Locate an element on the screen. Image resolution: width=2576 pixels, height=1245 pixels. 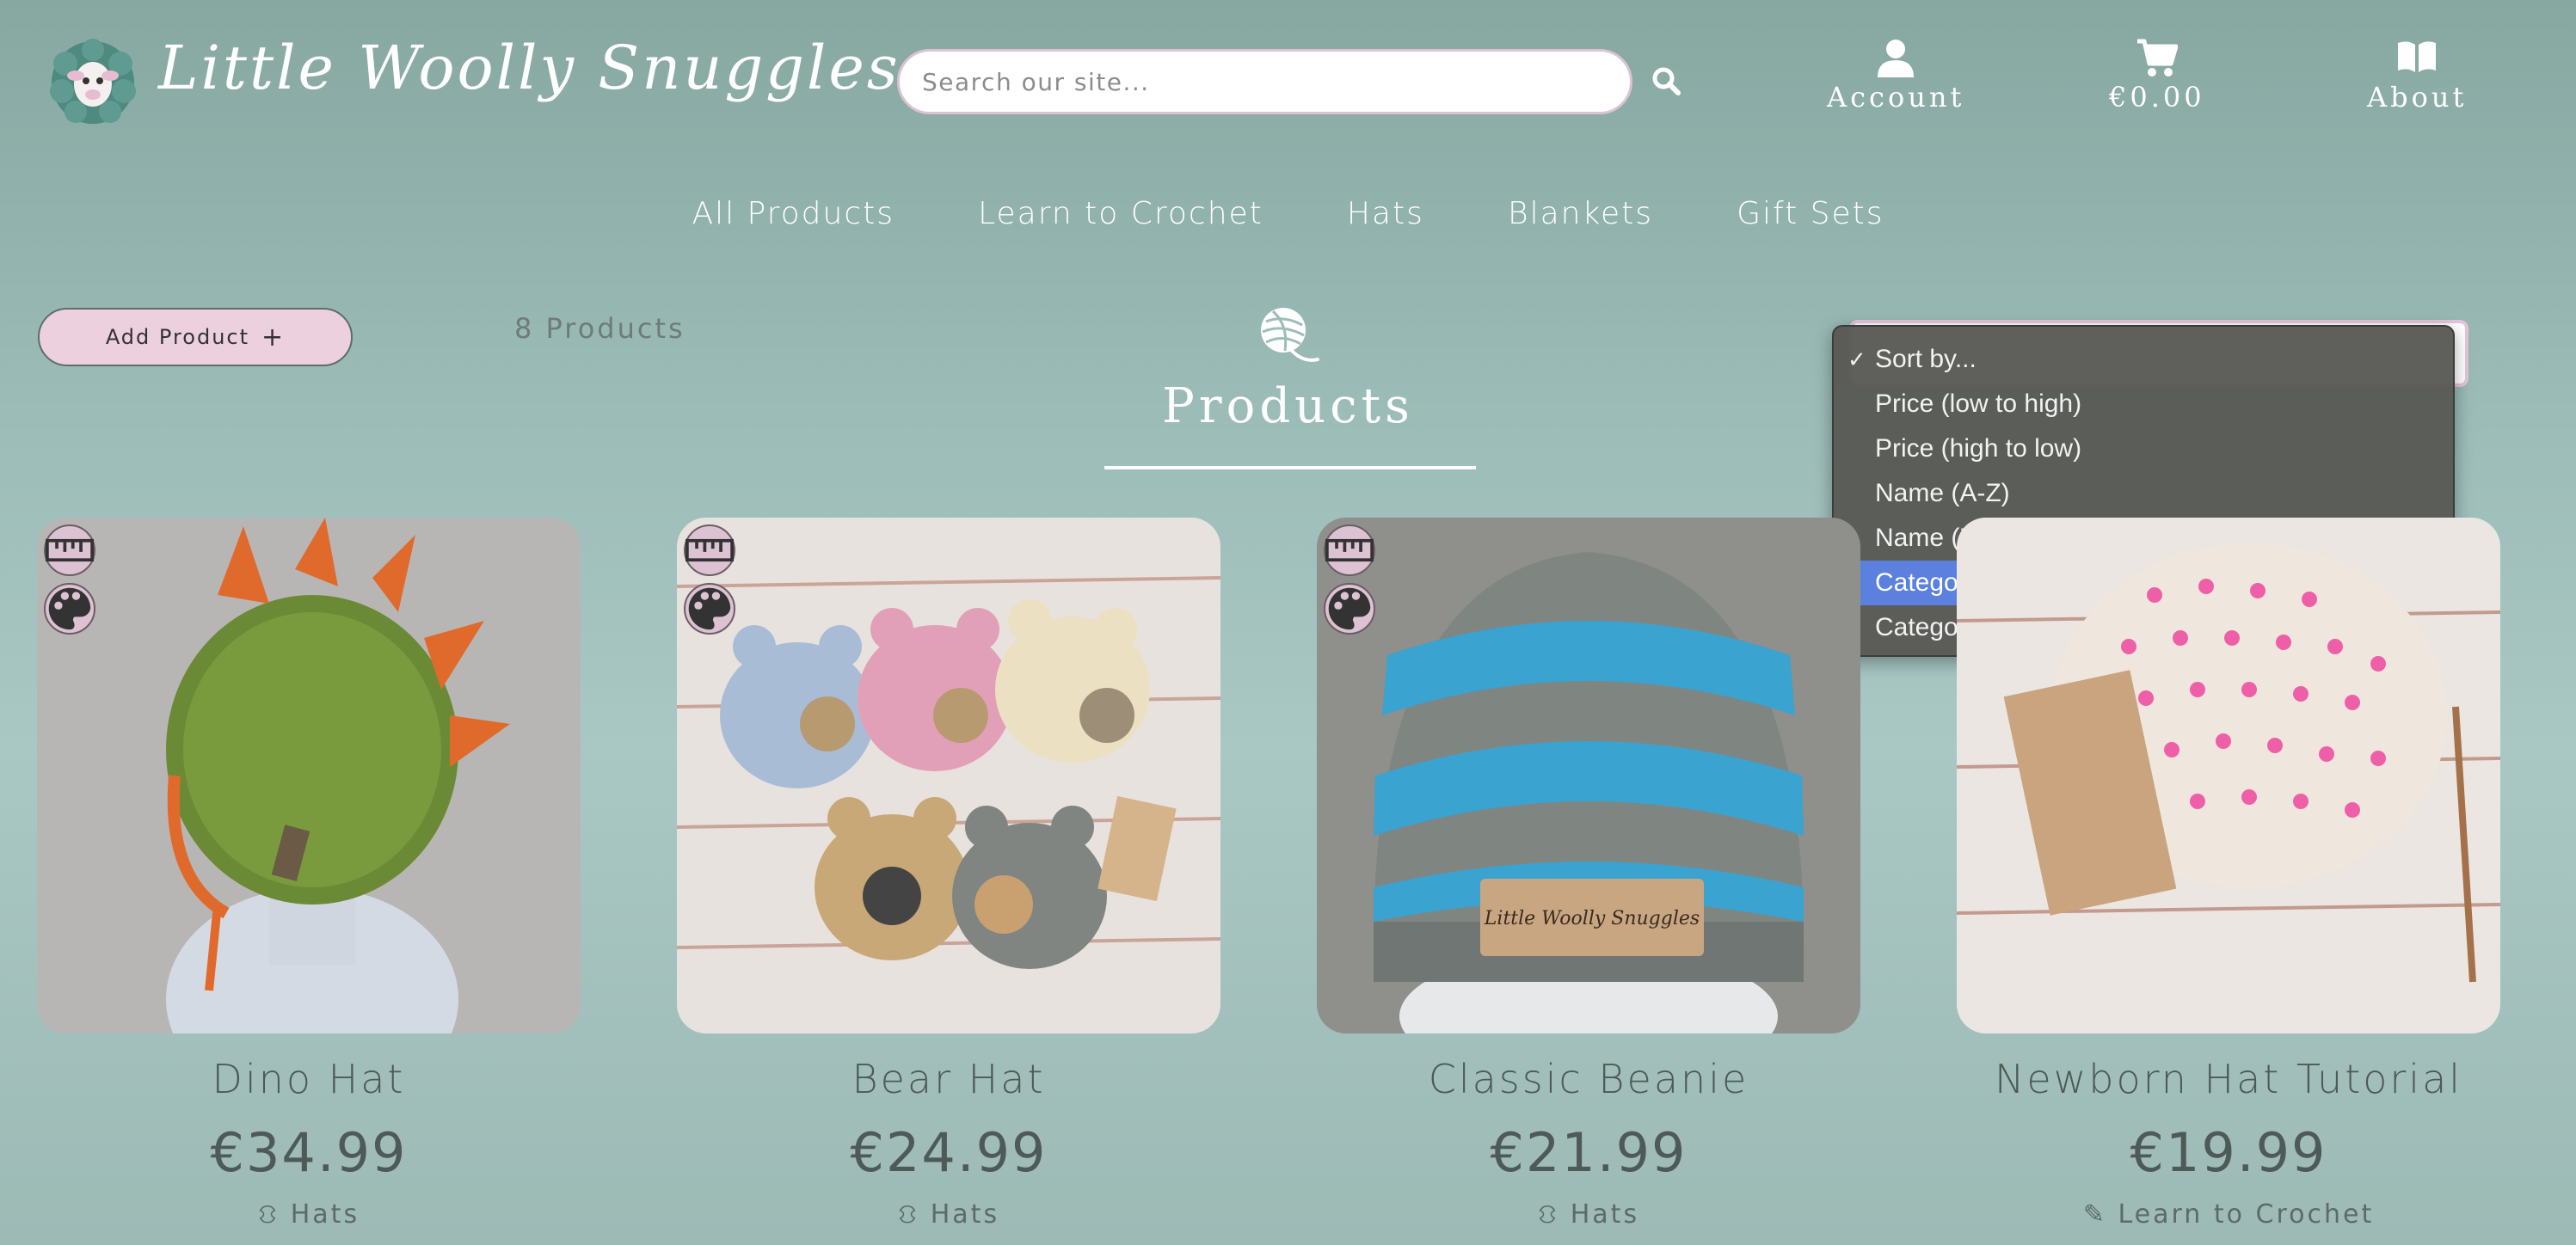
product-price: €19.99 is located at coordinates (2228, 1153).